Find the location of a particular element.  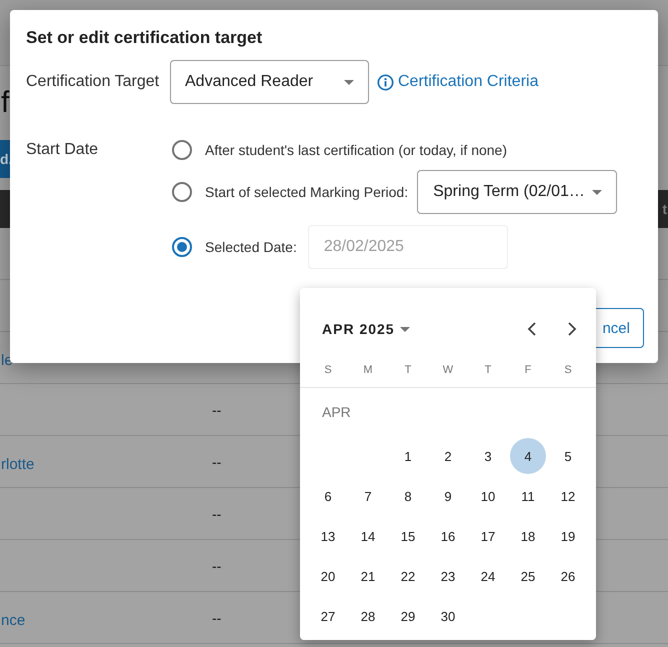

day-button: 30 is located at coordinates (448, 616).